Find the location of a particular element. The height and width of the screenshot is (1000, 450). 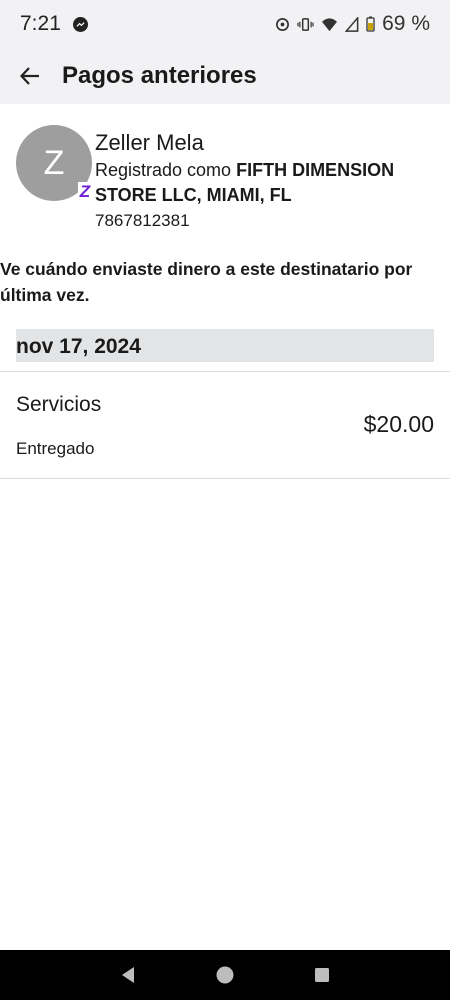

wifi-icon is located at coordinates (330, 24).